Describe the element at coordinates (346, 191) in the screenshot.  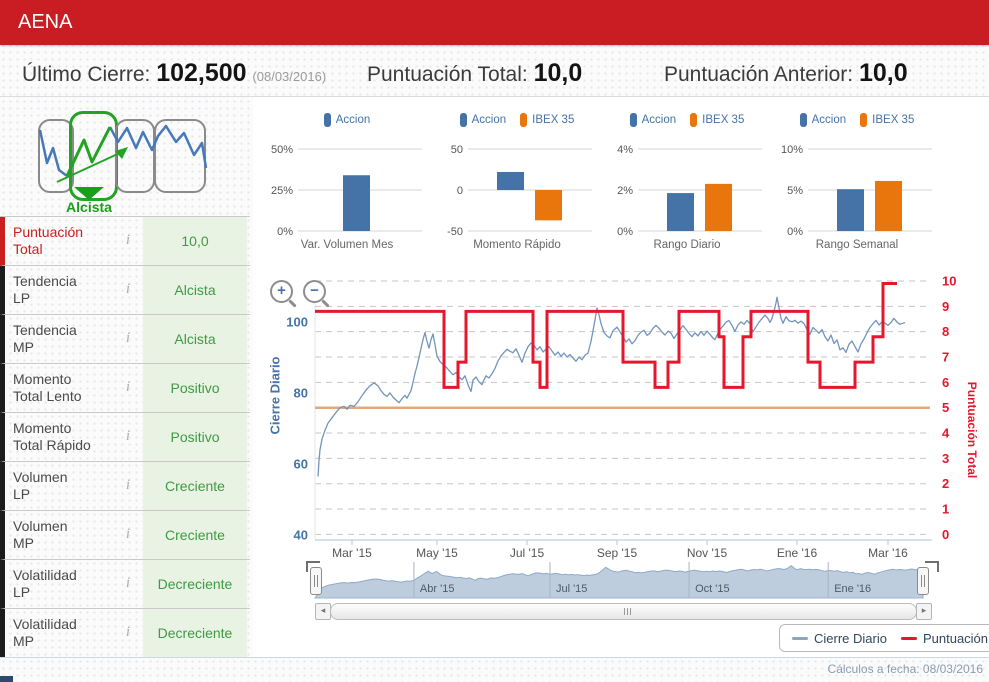
I see `mini-chart-plot: 50% 25% 0%` at that location.